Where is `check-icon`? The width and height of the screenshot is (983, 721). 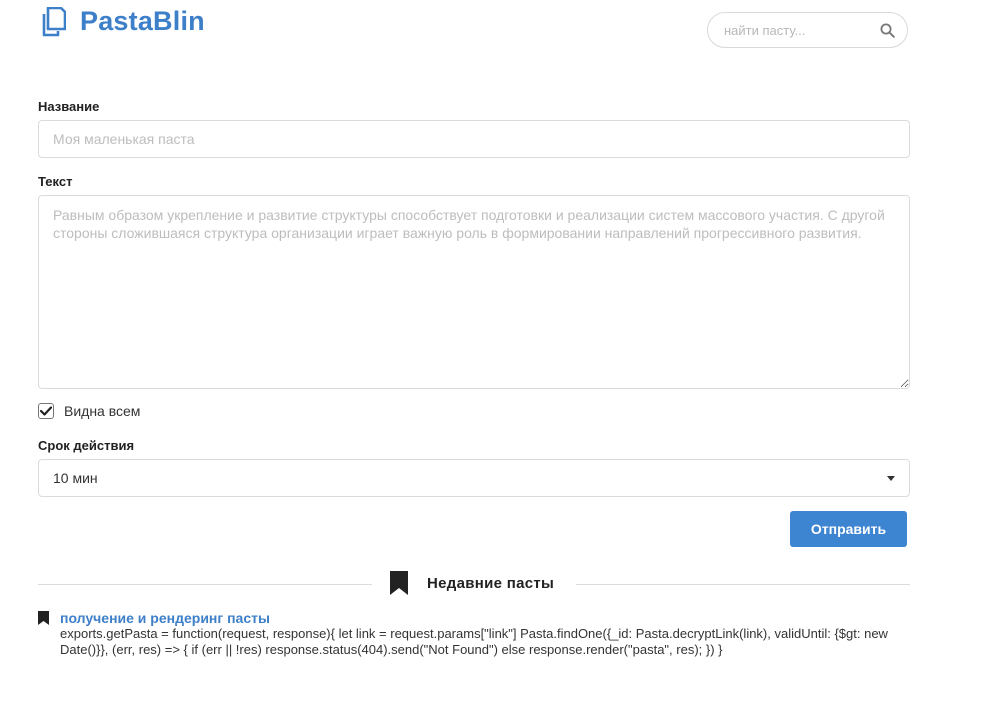
check-icon is located at coordinates (46, 411).